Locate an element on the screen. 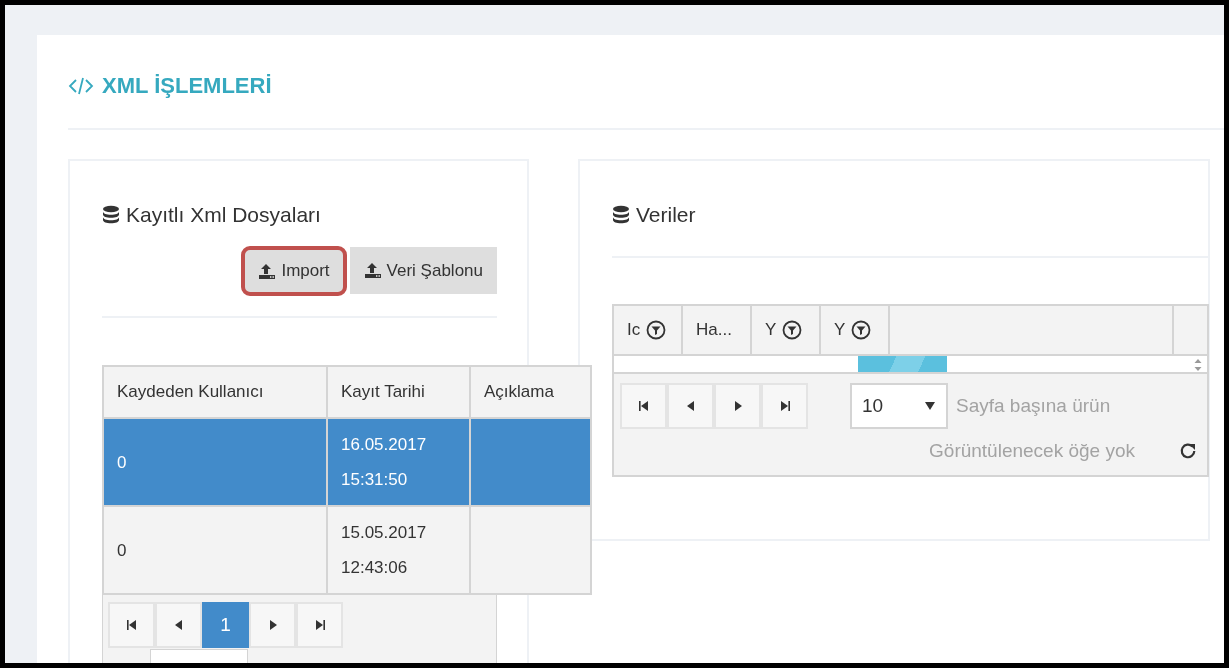 This screenshot has height=668, width=1229. spinner-arrows-icon is located at coordinates (1198, 365).